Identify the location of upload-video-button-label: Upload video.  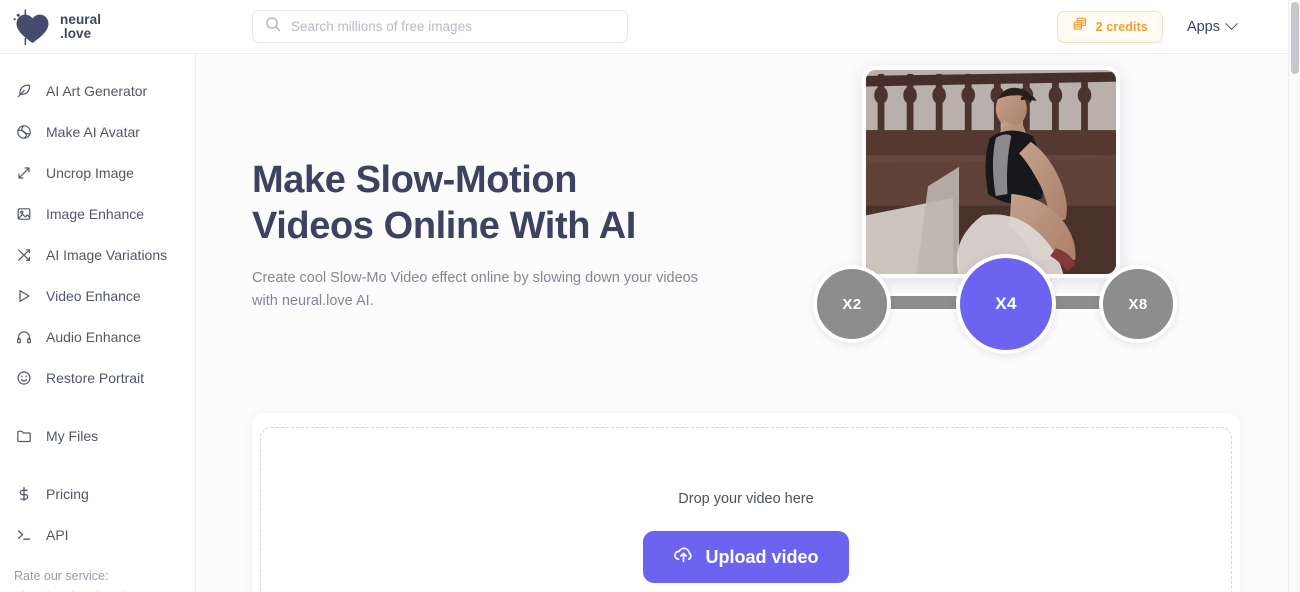
(762, 556).